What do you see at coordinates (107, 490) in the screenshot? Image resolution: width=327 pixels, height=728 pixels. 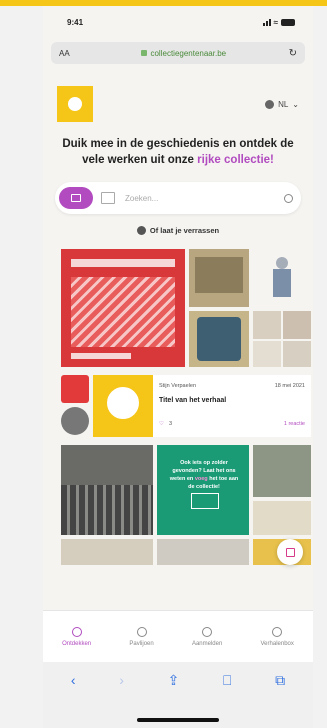 I see `collection-item-photo` at bounding box center [107, 490].